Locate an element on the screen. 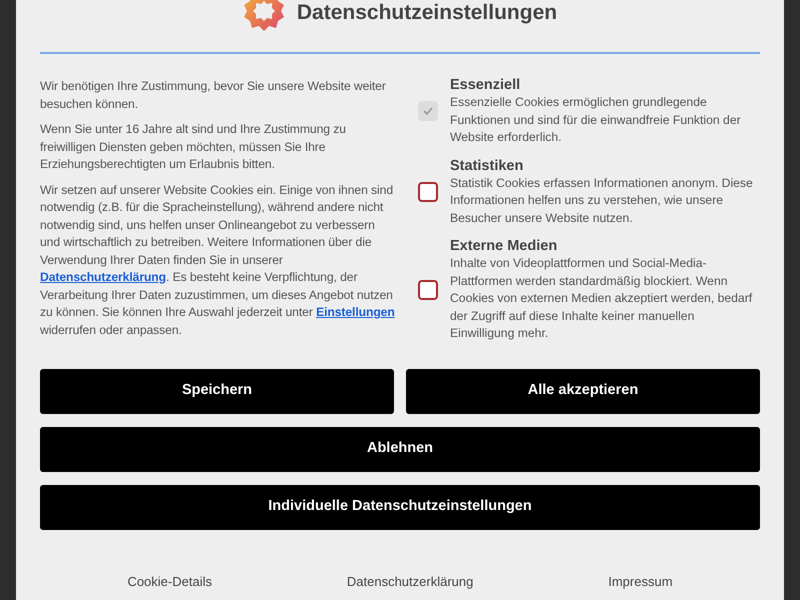 This screenshot has height=600, width=800. flower-logo-icon is located at coordinates (263, 16).